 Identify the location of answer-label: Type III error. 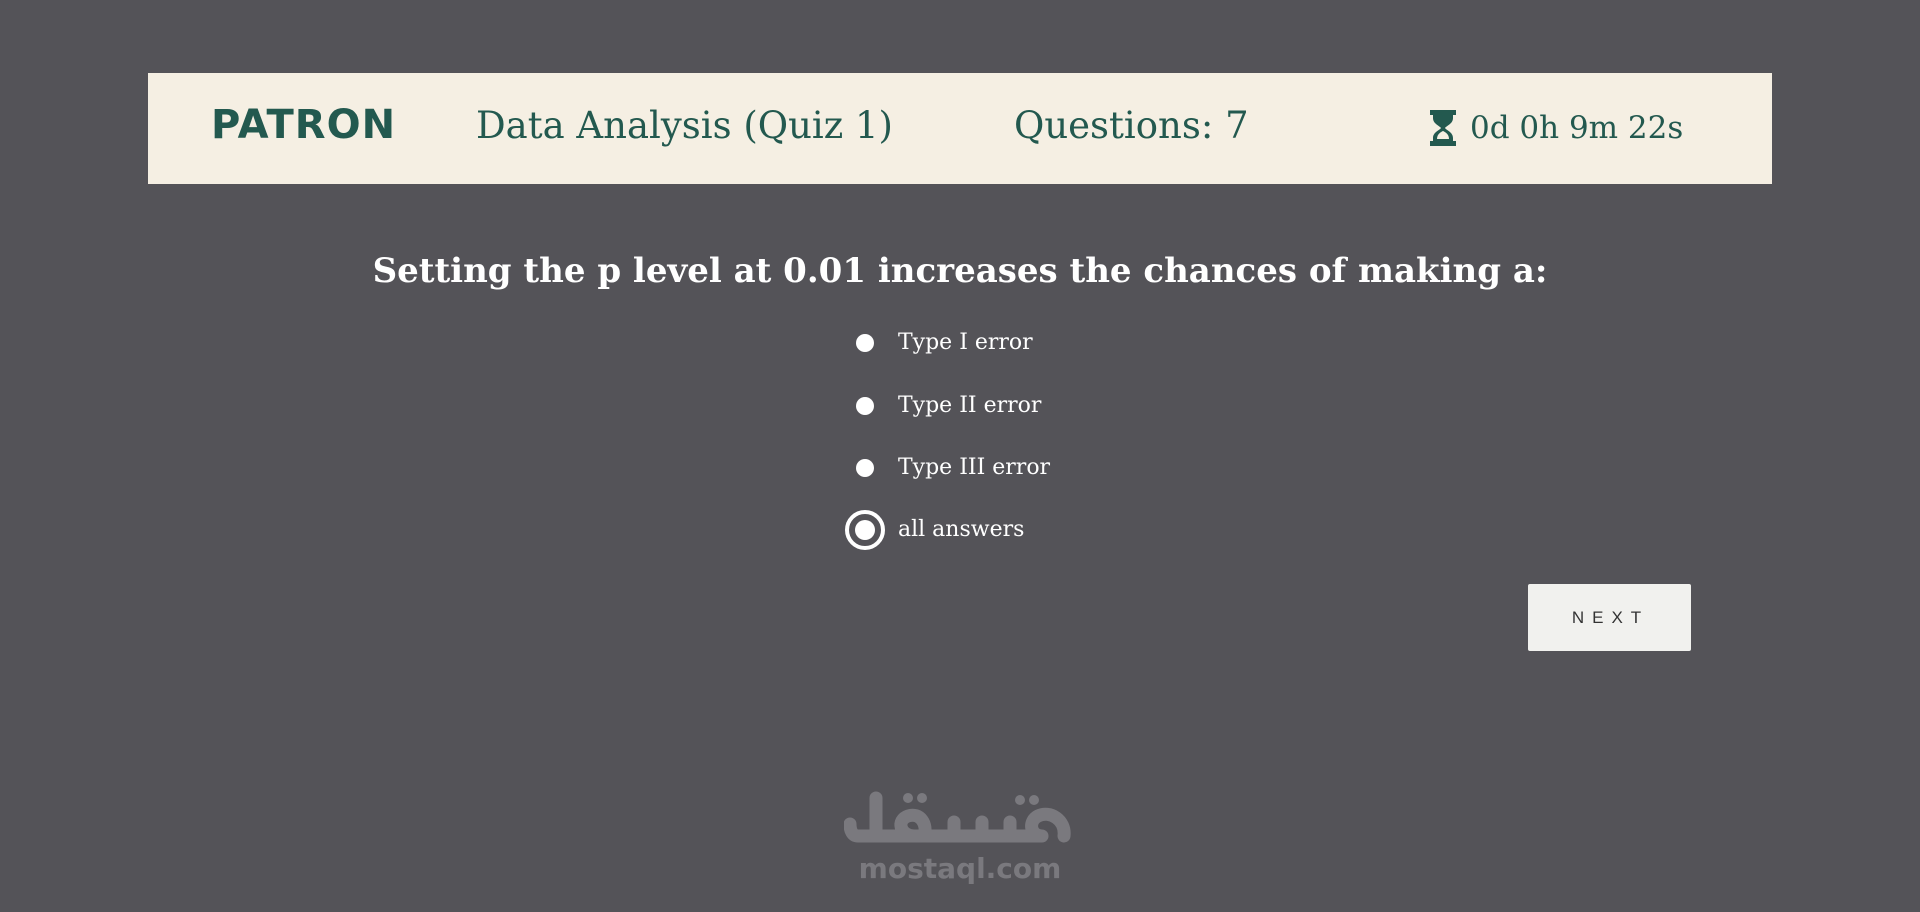
(974, 468).